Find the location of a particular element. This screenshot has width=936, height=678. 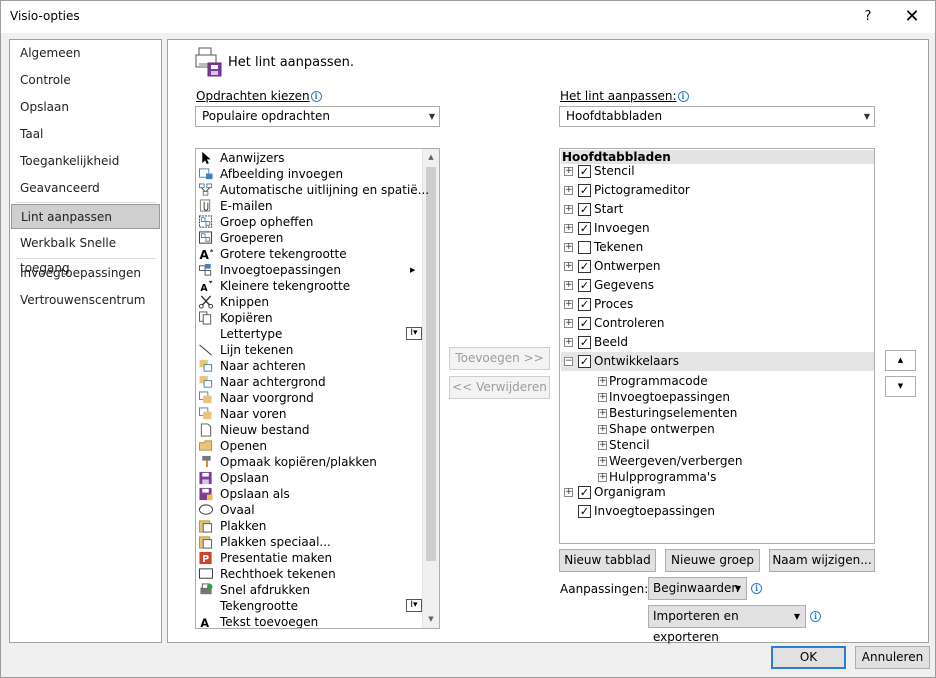

ribbon-tabs-select: Hoofdtabbladen ▼ is located at coordinates (717, 116).